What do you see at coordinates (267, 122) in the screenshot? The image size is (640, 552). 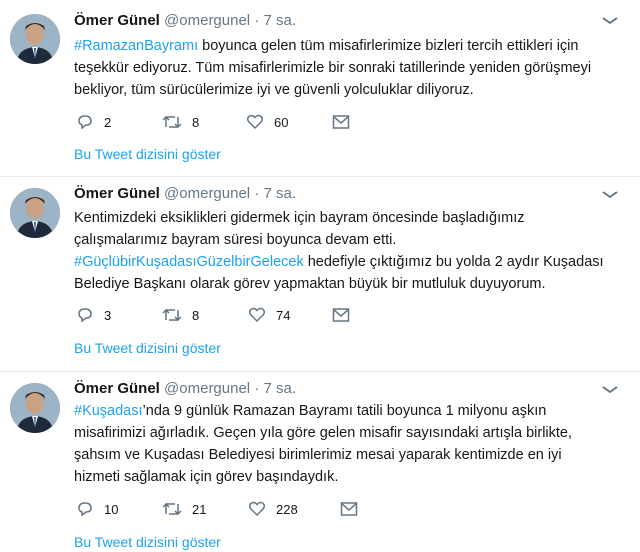 I see `like-button: 60` at bounding box center [267, 122].